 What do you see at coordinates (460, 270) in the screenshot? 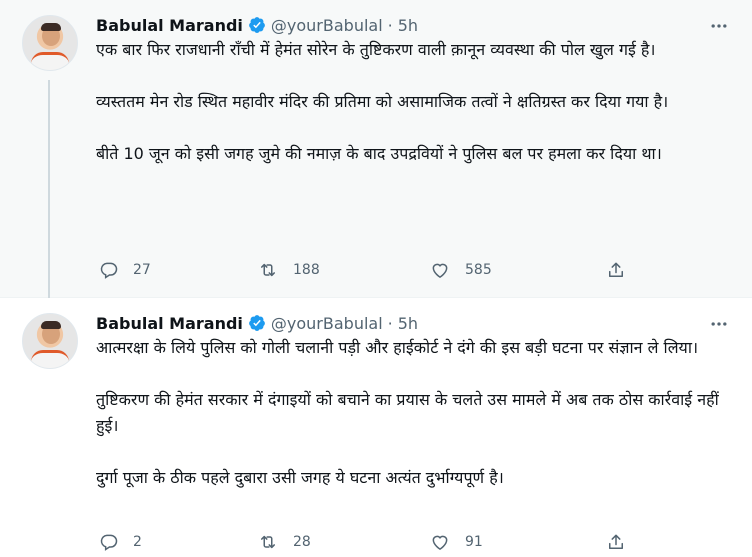
I see `like-button: 585` at bounding box center [460, 270].